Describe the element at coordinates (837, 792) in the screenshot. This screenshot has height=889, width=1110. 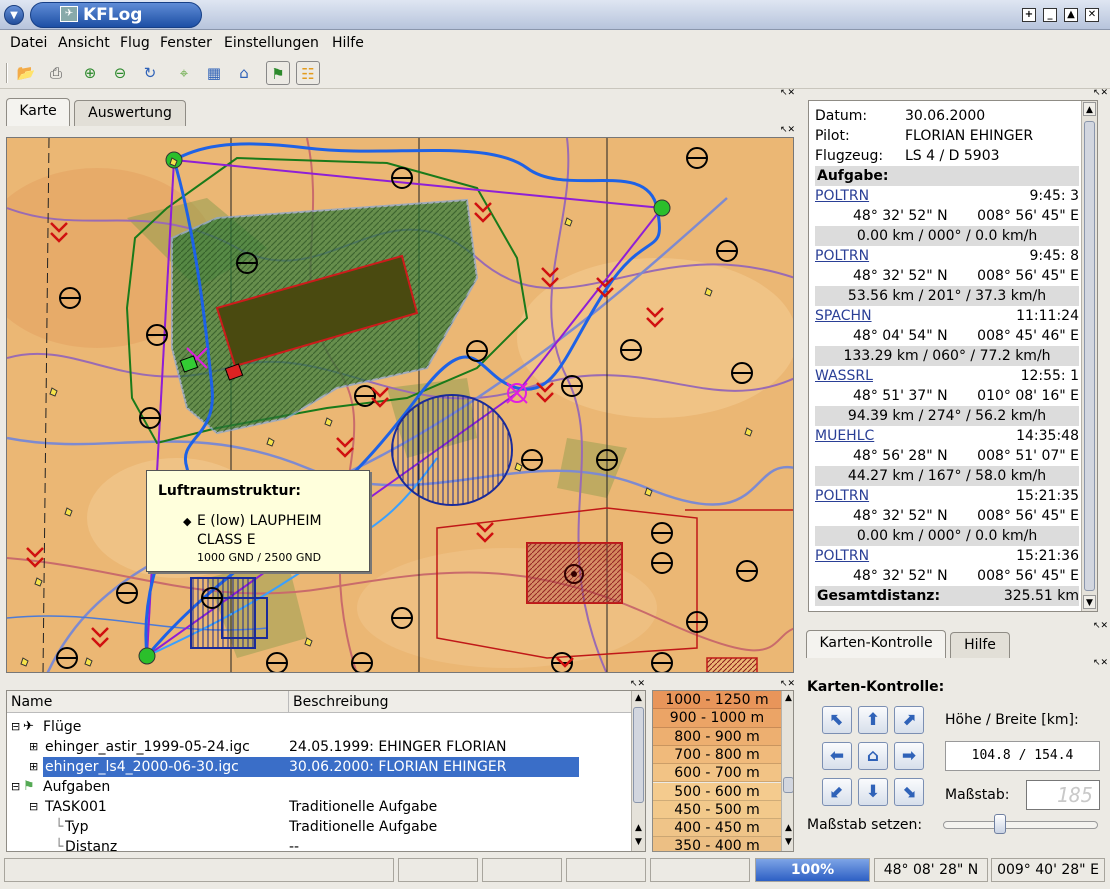
I see `pan-southwest-button: ⬋` at that location.